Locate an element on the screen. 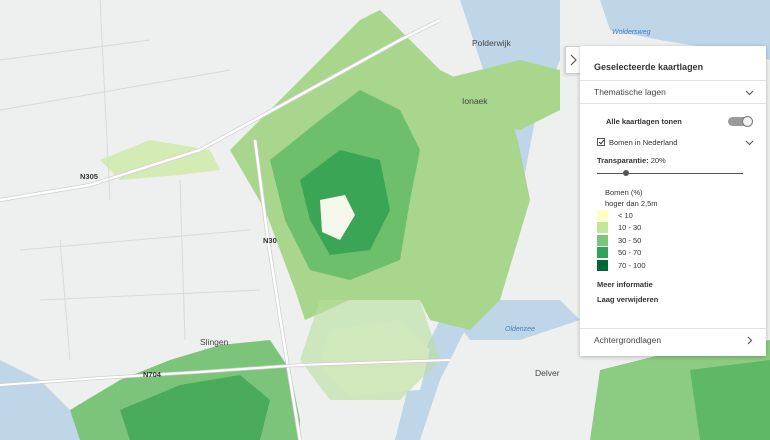  background-layers-label: Achtergrondlagen is located at coordinates (628, 340).